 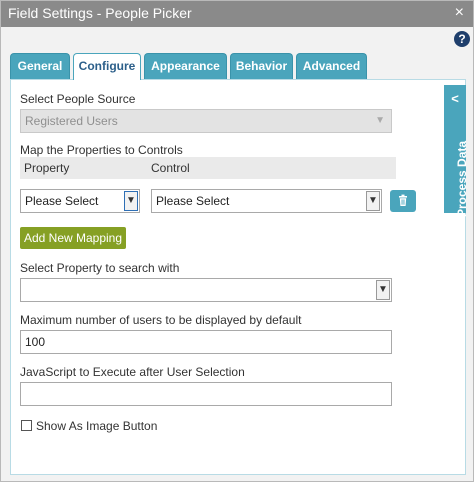 I want to click on tab-behavior: Behavior, so click(x=261, y=66).